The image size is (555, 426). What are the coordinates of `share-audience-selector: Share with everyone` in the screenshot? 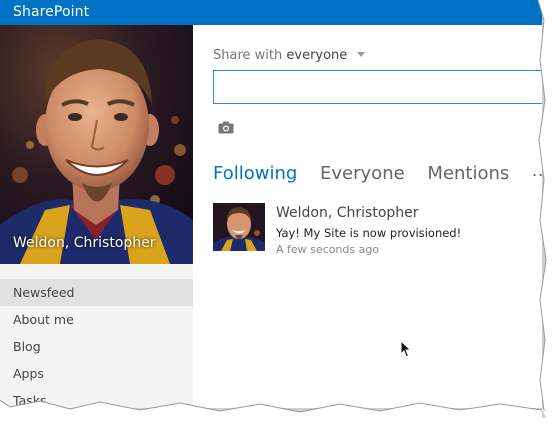 It's located at (289, 55).